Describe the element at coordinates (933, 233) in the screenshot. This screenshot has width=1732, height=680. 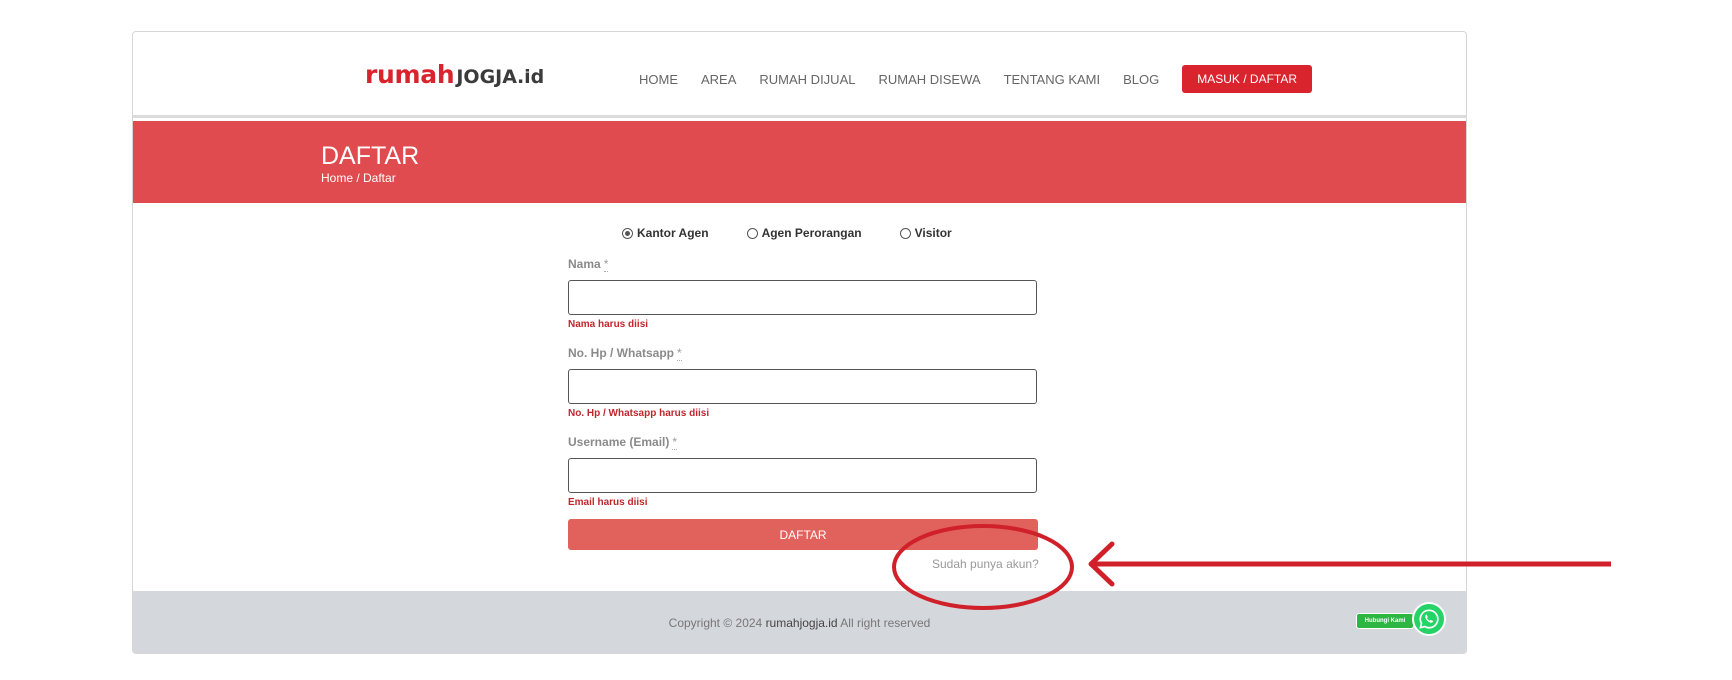
I see `radio-label: Visitor` at that location.